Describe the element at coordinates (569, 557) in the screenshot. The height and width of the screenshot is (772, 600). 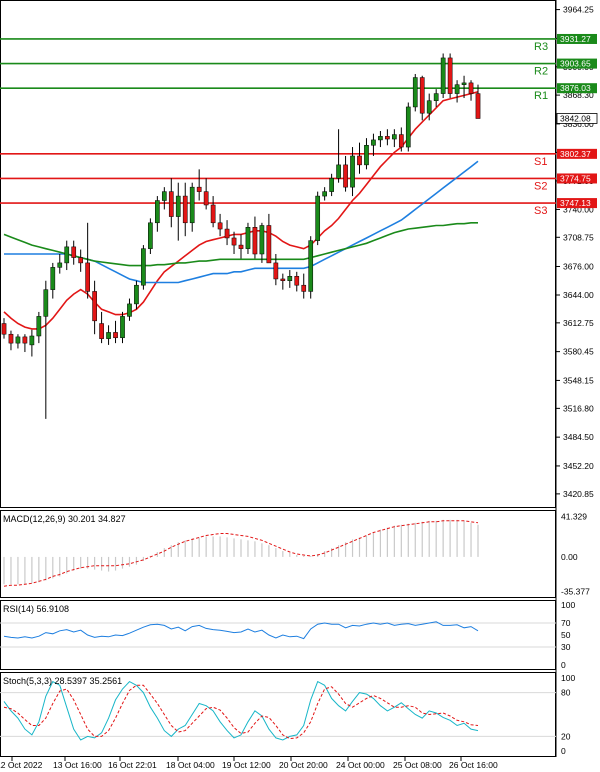
I see `macd-tick-label: 0.00` at that location.